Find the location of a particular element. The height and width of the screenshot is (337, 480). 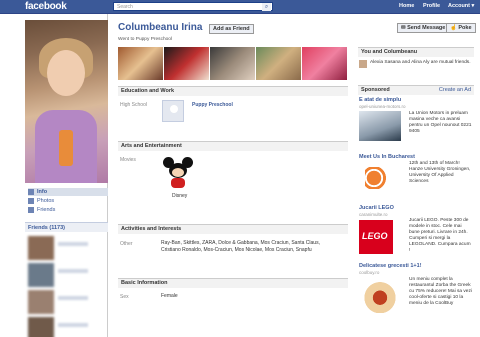

search-input: Search ⌕ is located at coordinates (193, 6).